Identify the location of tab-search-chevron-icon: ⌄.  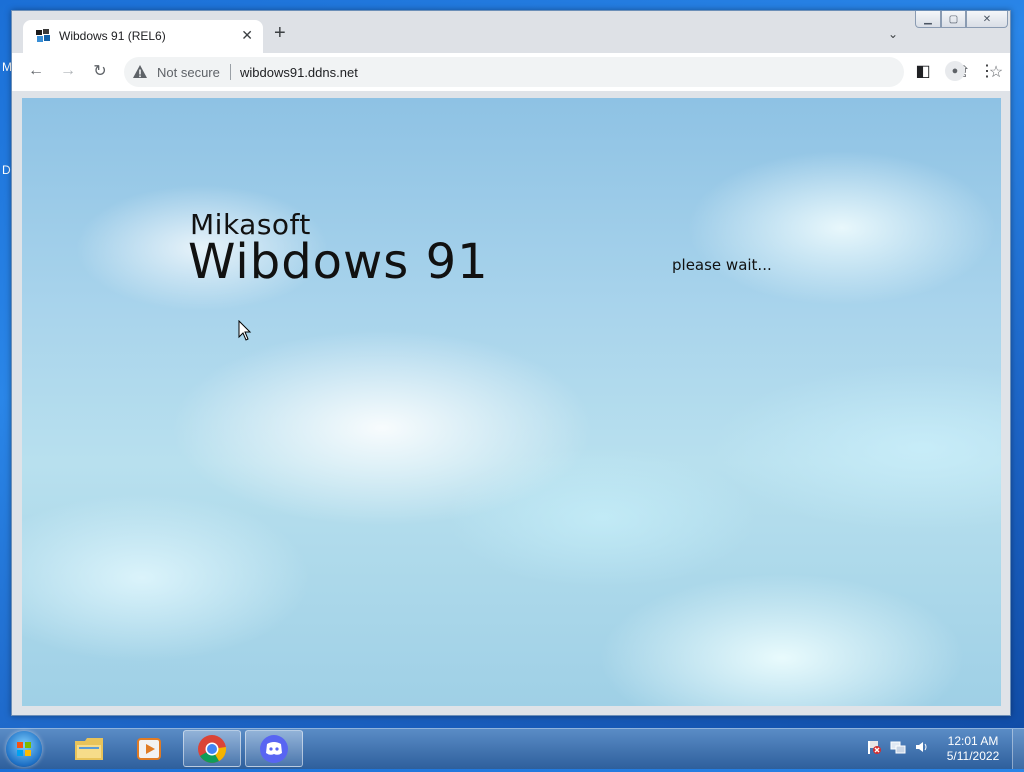
(893, 34).